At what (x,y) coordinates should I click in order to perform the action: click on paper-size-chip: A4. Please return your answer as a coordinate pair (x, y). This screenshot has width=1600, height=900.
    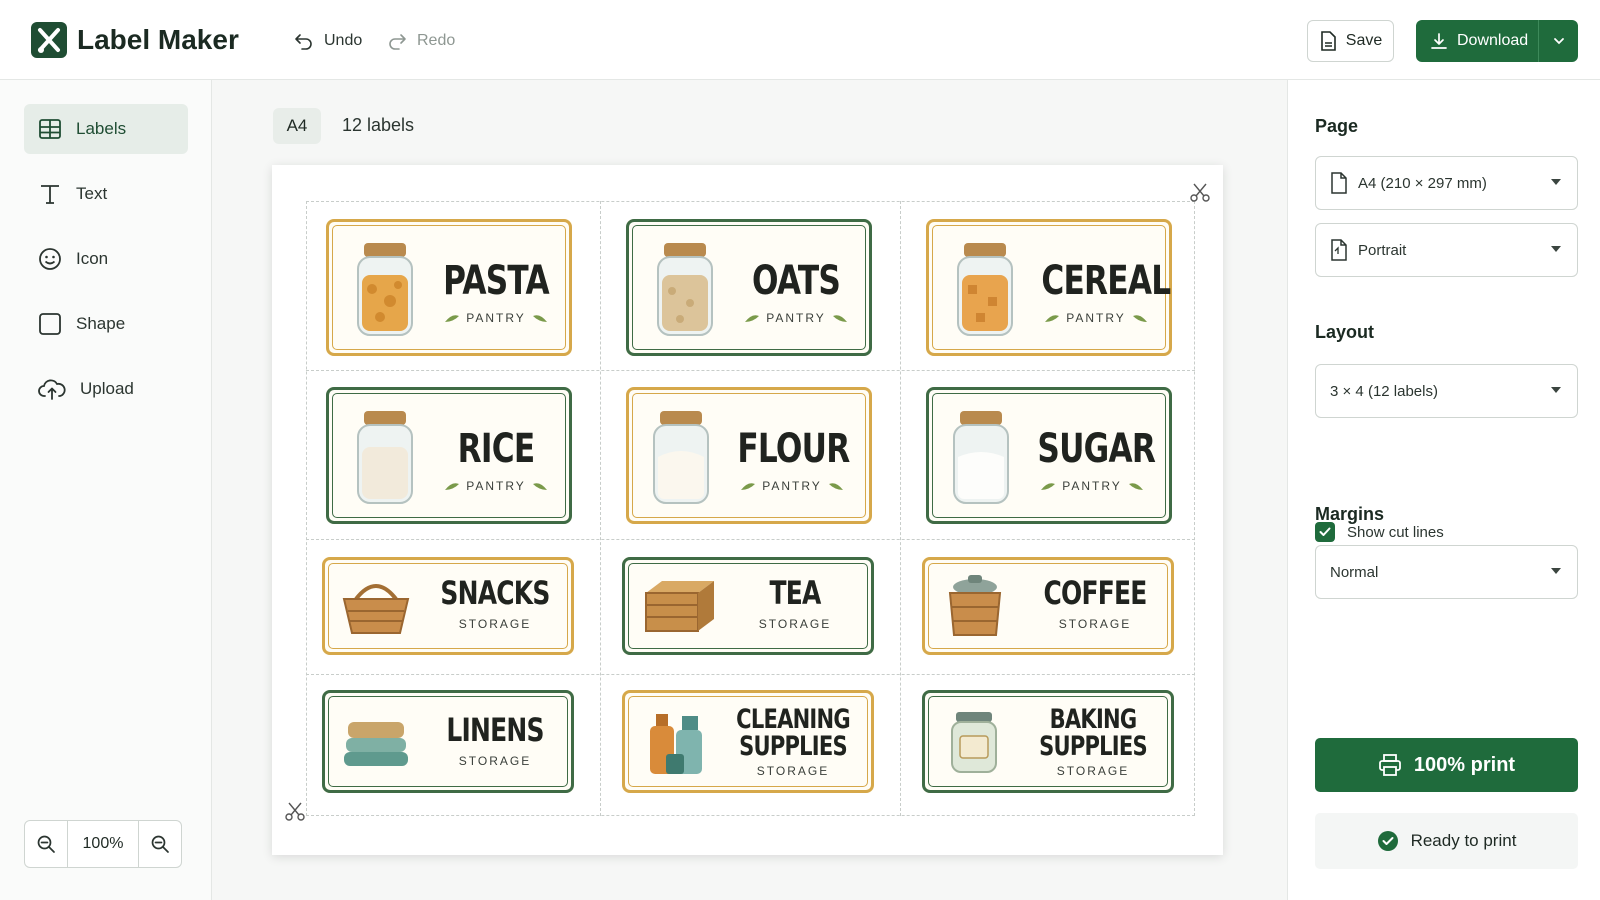
    Looking at the image, I should click on (297, 126).